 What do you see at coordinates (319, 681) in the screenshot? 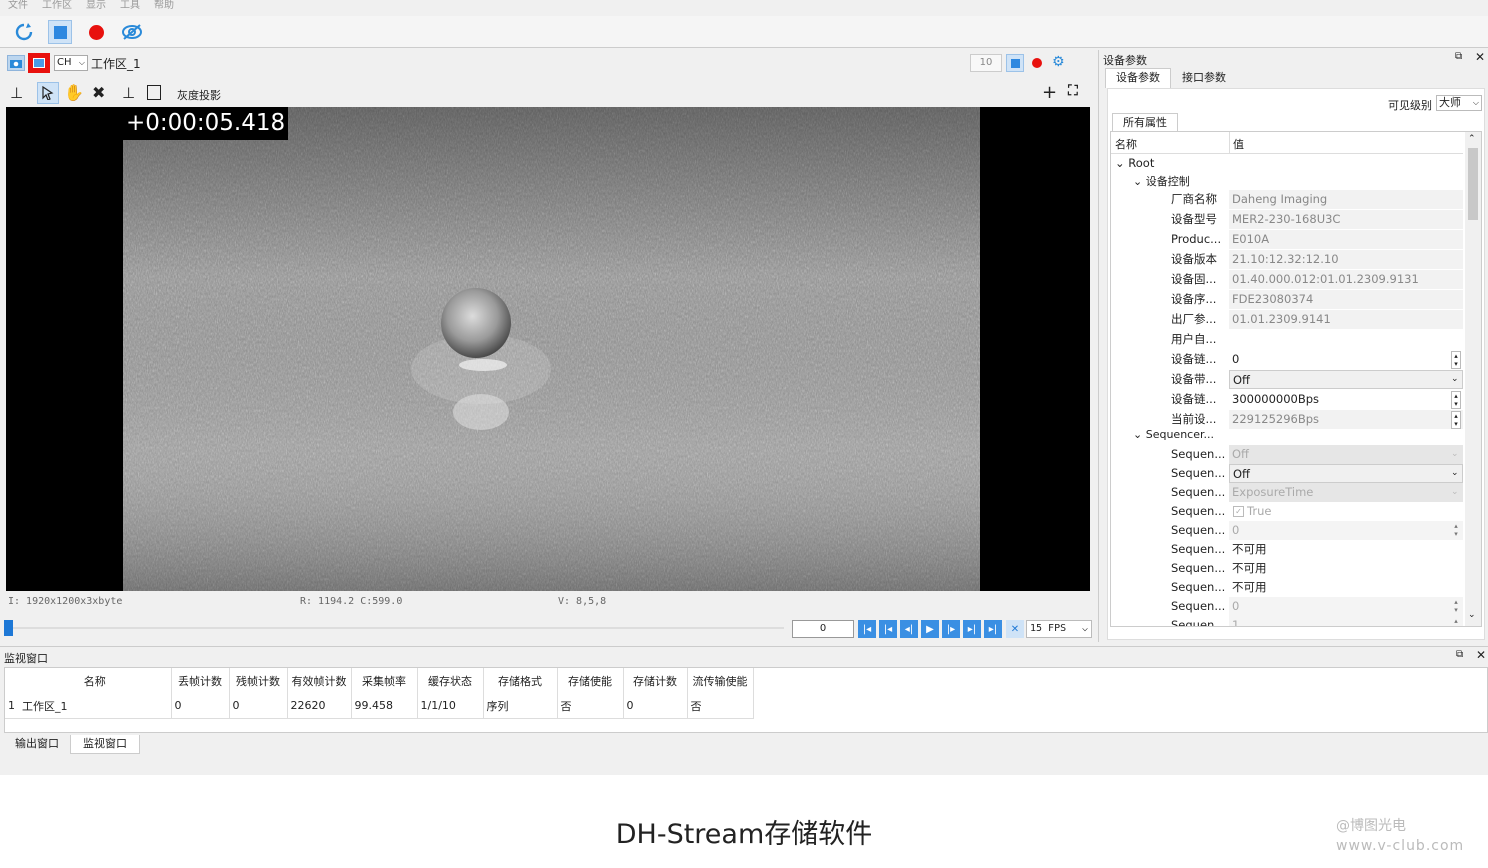
I see `column-header: 有效帧计数` at bounding box center [319, 681].